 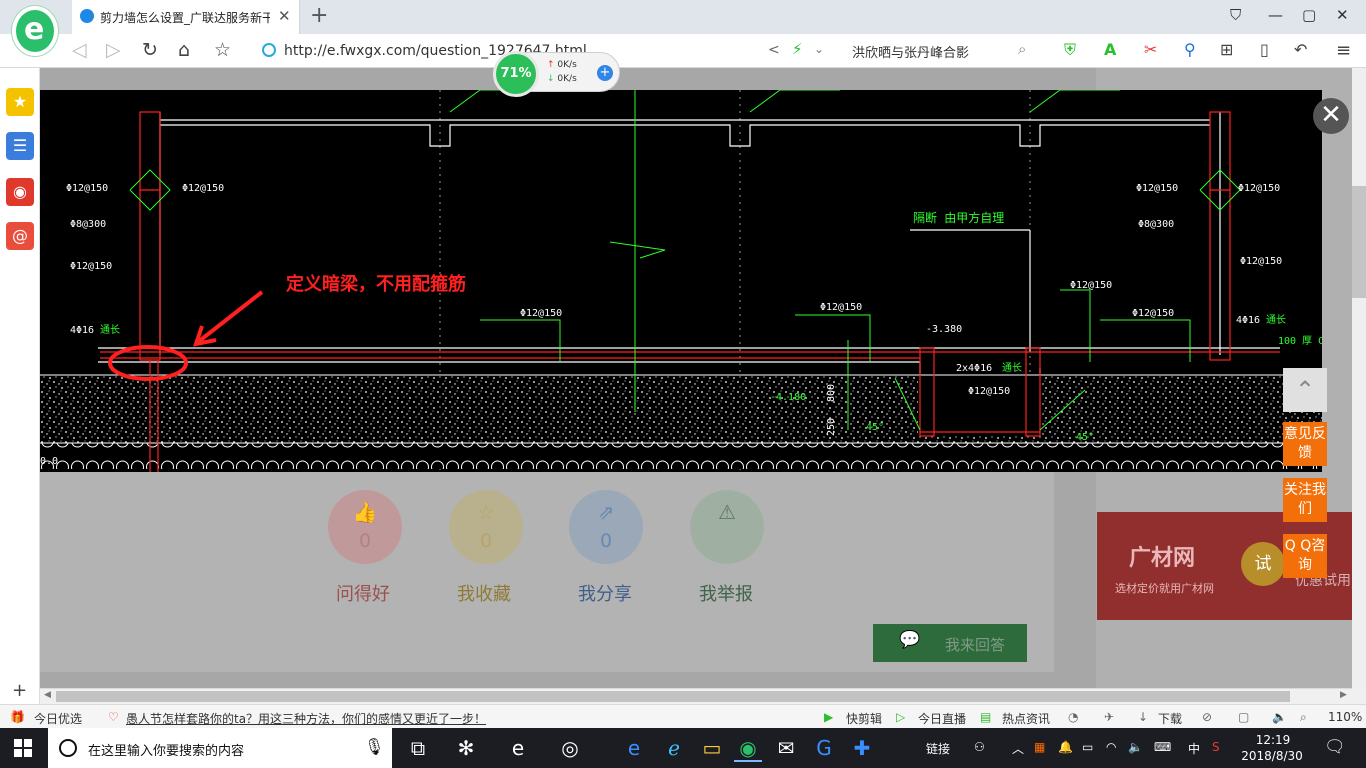 What do you see at coordinates (786, 748) in the screenshot?
I see `mail-icon: ✉` at bounding box center [786, 748].